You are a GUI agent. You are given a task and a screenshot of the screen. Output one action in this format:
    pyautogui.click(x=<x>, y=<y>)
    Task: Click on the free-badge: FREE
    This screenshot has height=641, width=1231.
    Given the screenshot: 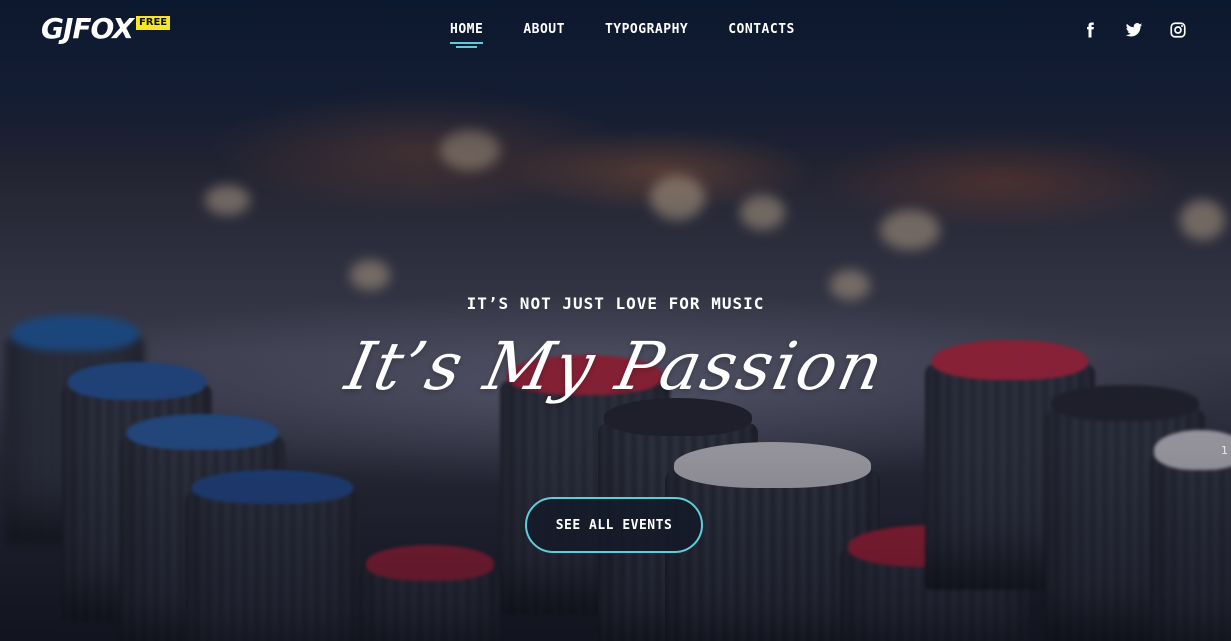 What is the action you would take?
    pyautogui.click(x=153, y=23)
    